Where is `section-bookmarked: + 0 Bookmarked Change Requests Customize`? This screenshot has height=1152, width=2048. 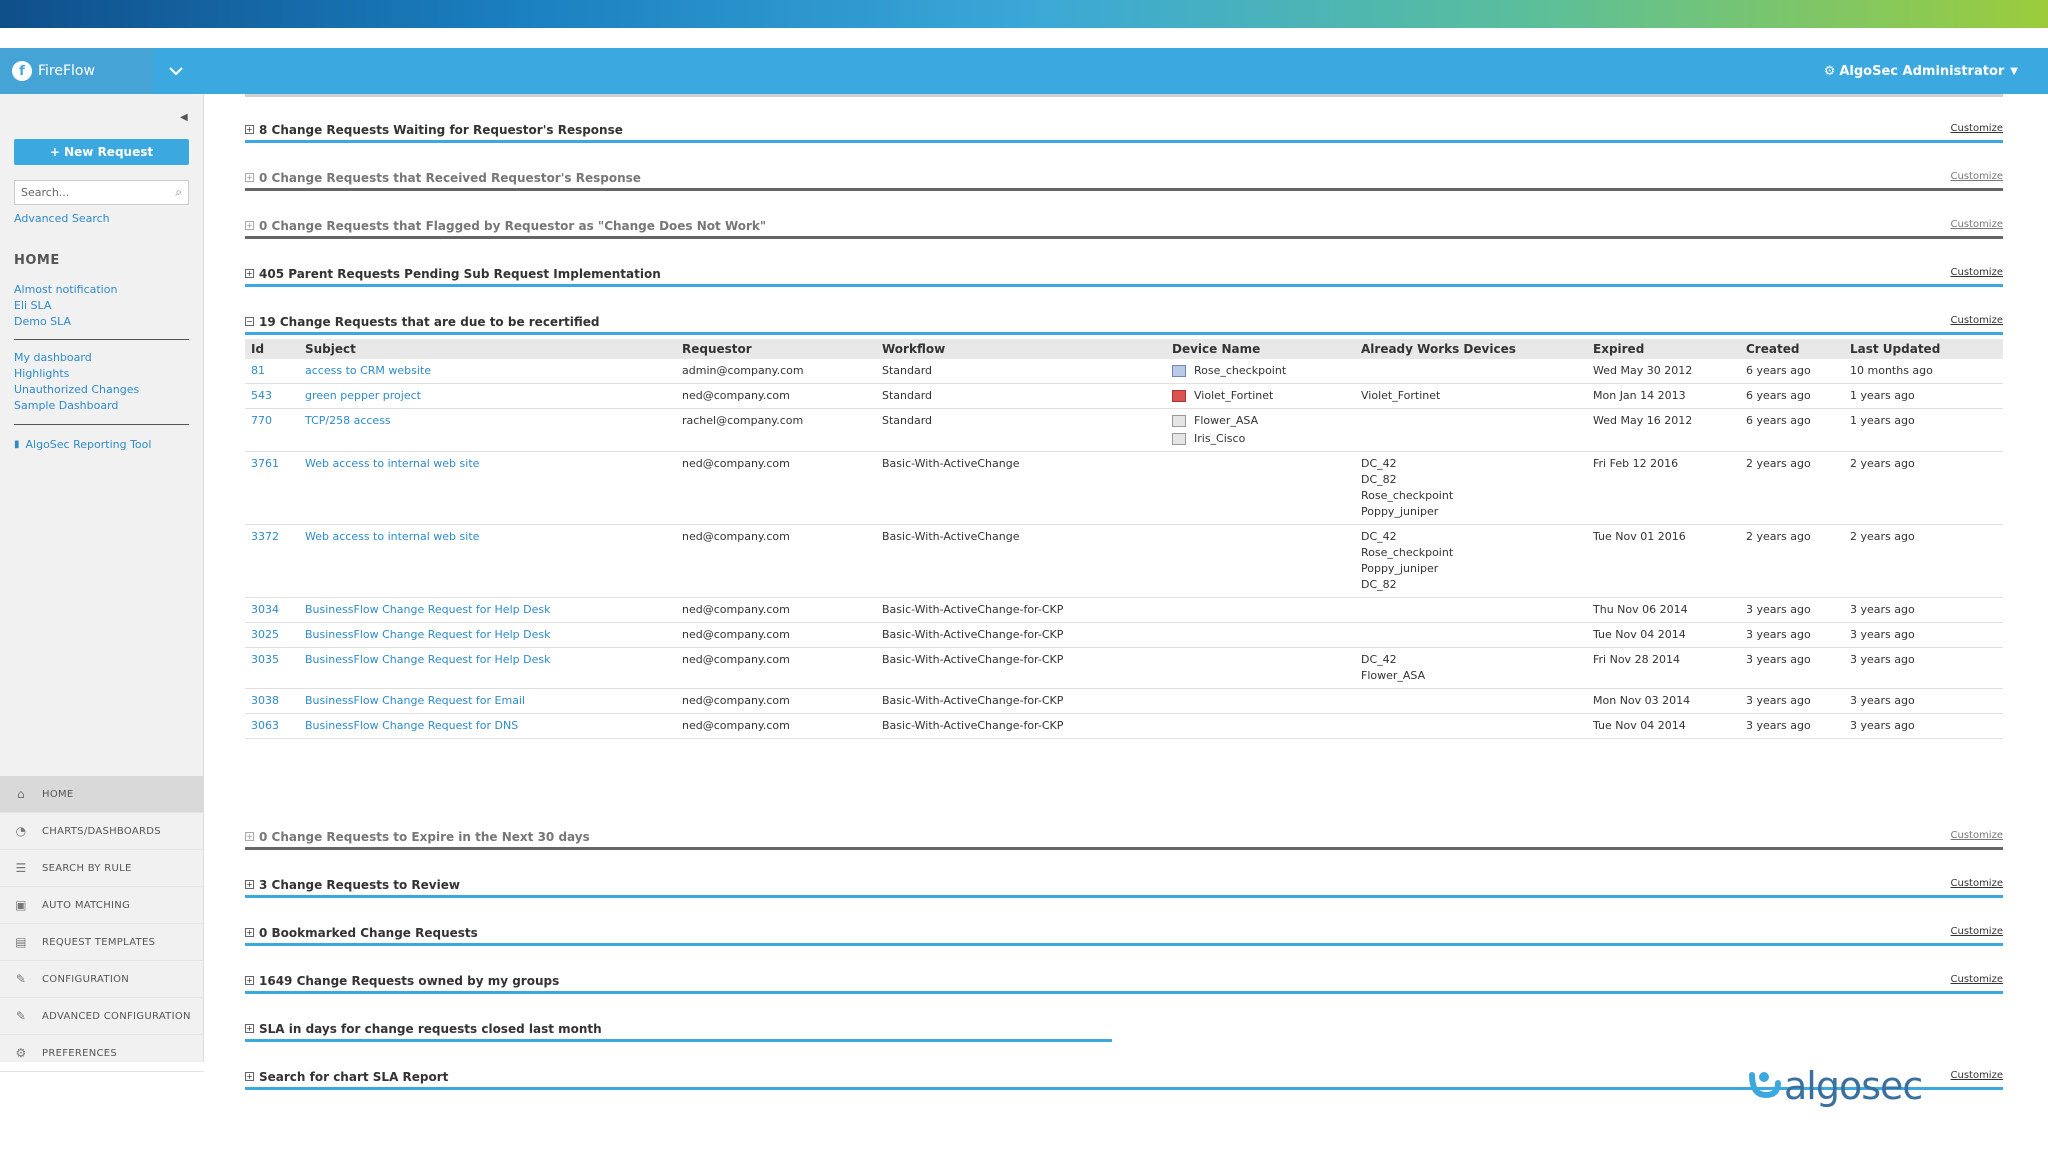
section-bookmarked: + 0 Bookmarked Change Requests Customize is located at coordinates (1124, 921).